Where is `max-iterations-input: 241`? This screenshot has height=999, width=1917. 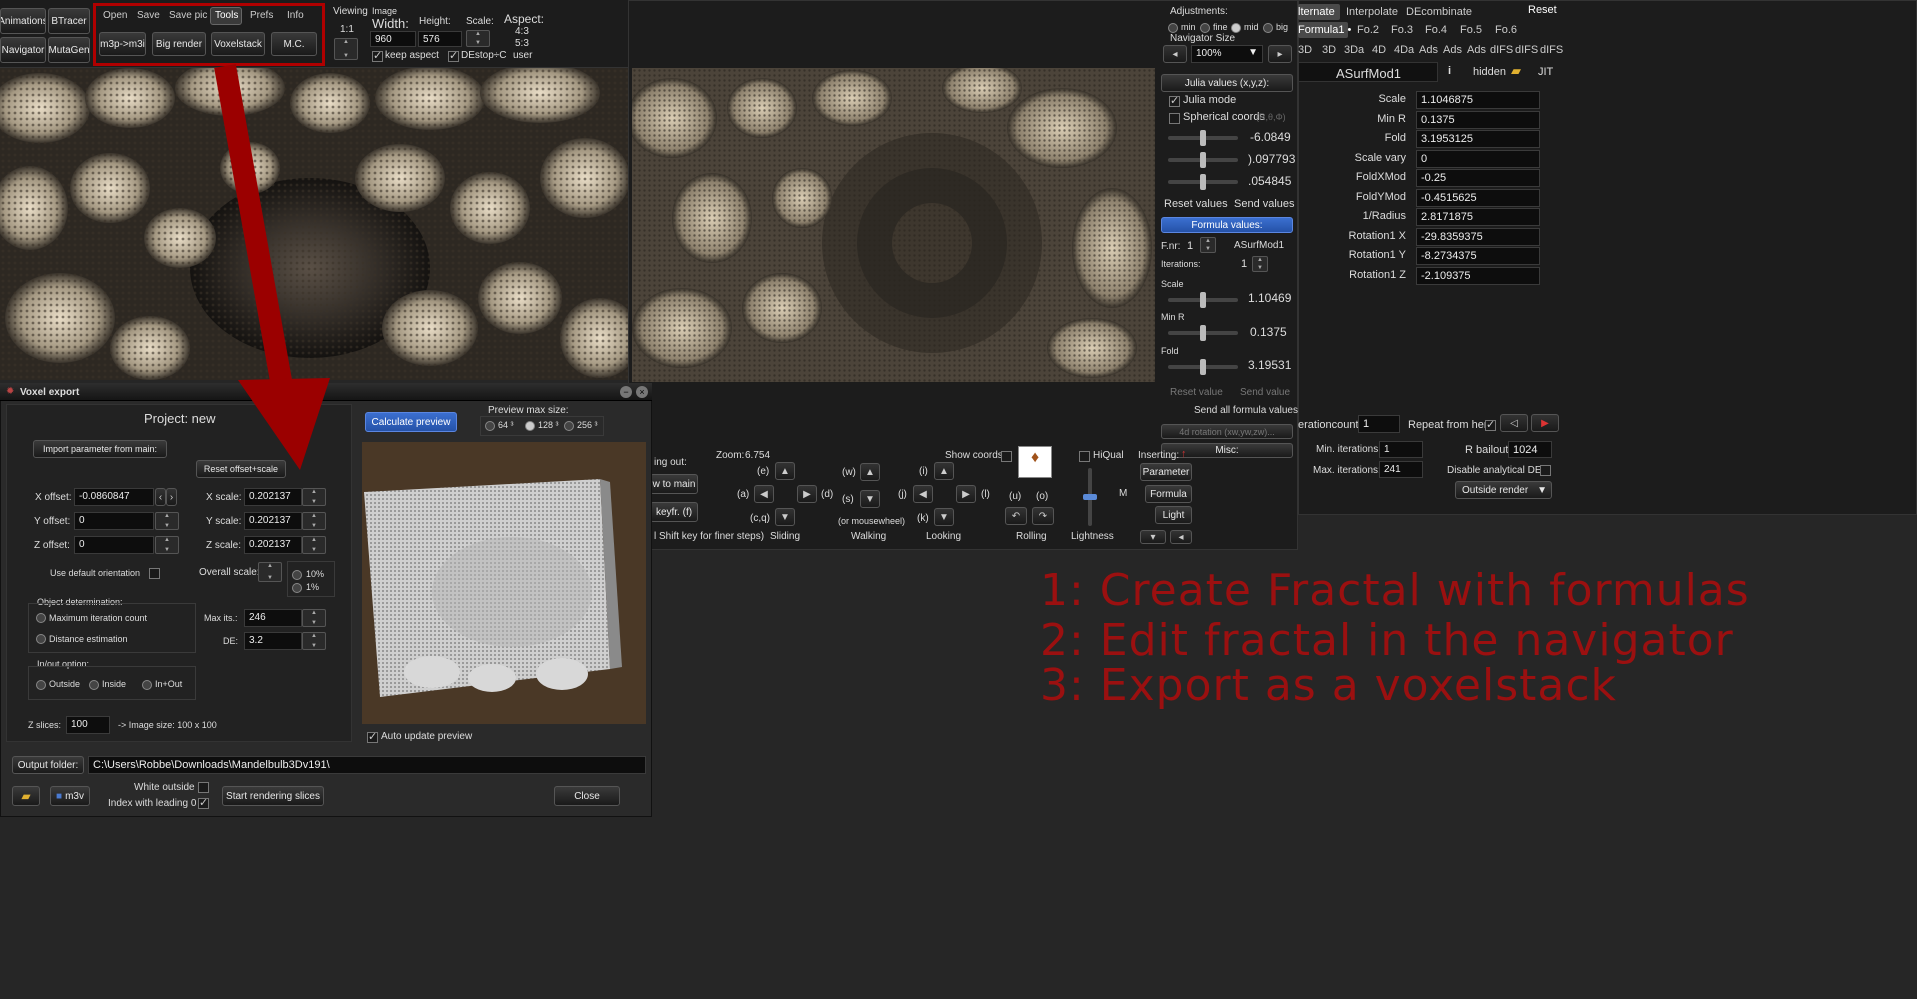 max-iterations-input: 241 is located at coordinates (1401, 469).